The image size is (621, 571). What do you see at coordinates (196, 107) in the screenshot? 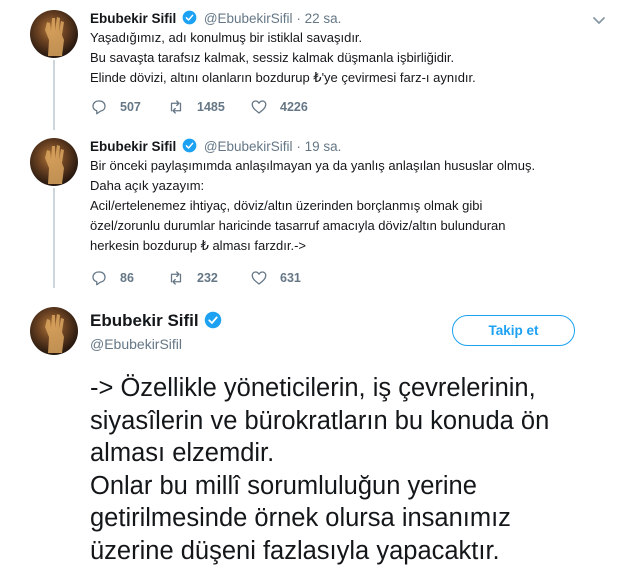
I see `retweet-button: 1485` at bounding box center [196, 107].